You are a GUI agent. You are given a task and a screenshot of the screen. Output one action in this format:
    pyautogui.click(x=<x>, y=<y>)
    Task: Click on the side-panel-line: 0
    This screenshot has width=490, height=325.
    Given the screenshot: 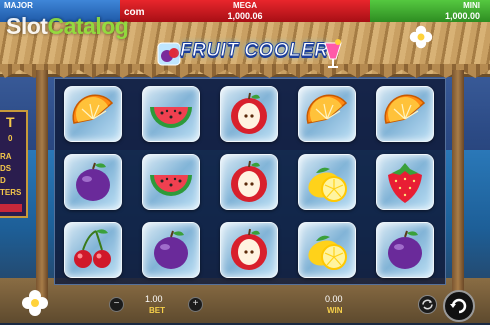 What is the action you would take?
    pyautogui.click(x=10, y=138)
    